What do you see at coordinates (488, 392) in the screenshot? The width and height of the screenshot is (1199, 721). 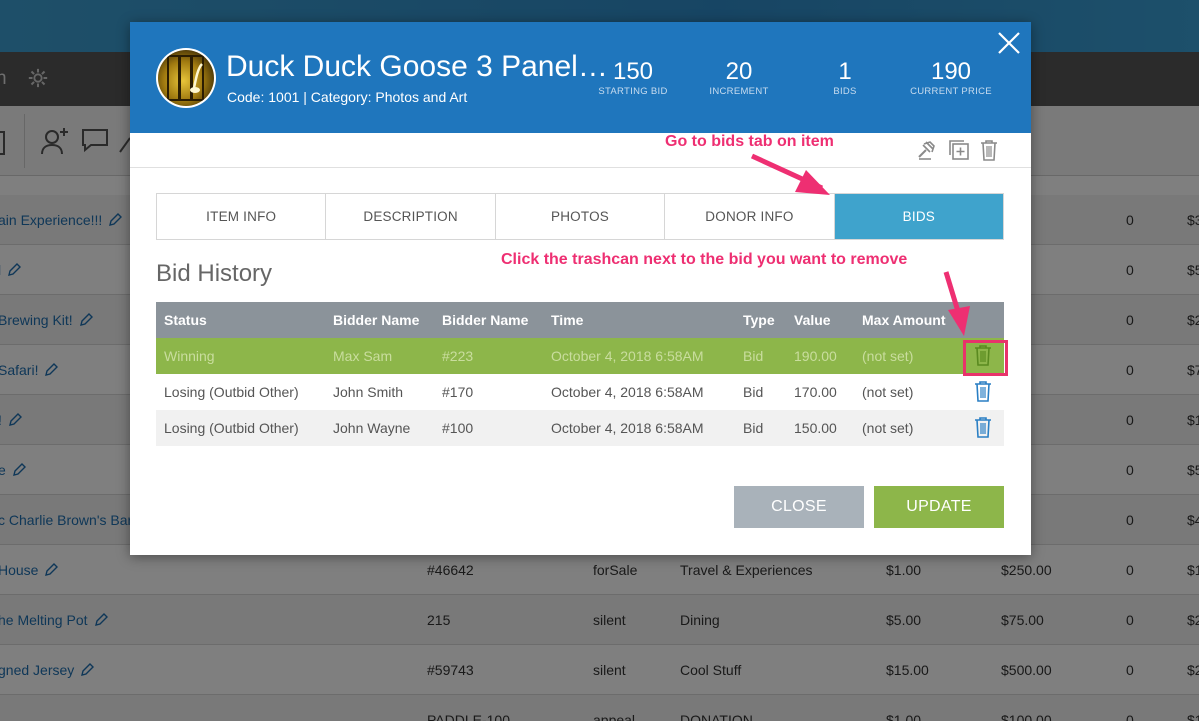 I see `bidder-number: #170` at bounding box center [488, 392].